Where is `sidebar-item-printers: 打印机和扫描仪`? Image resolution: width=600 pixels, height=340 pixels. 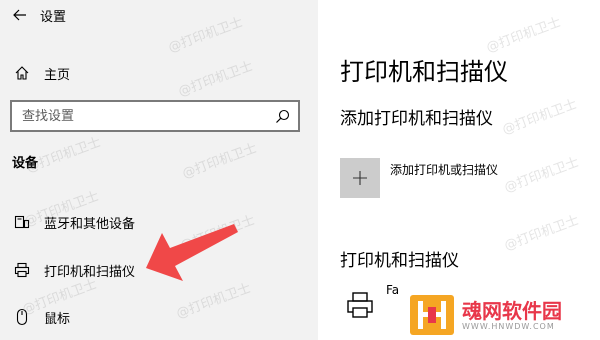 sidebar-item-printers: 打印机和扫描仪 is located at coordinates (159, 270).